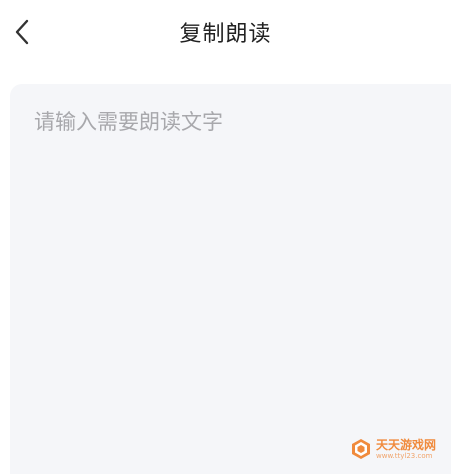  I want to click on watermark: 天天游戏网 www.ttyl23.com, so click(393, 449).